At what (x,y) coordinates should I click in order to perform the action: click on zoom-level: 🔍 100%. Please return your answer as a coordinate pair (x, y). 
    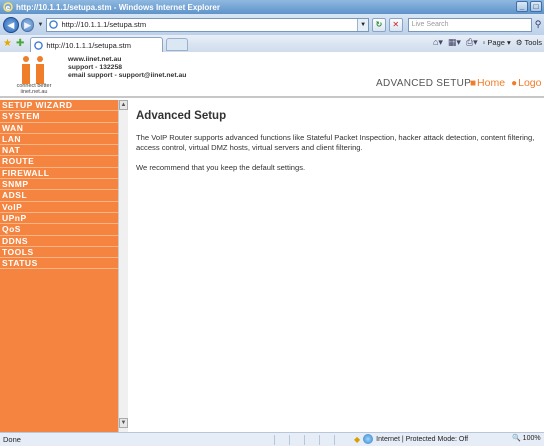
    Looking at the image, I should click on (526, 438).